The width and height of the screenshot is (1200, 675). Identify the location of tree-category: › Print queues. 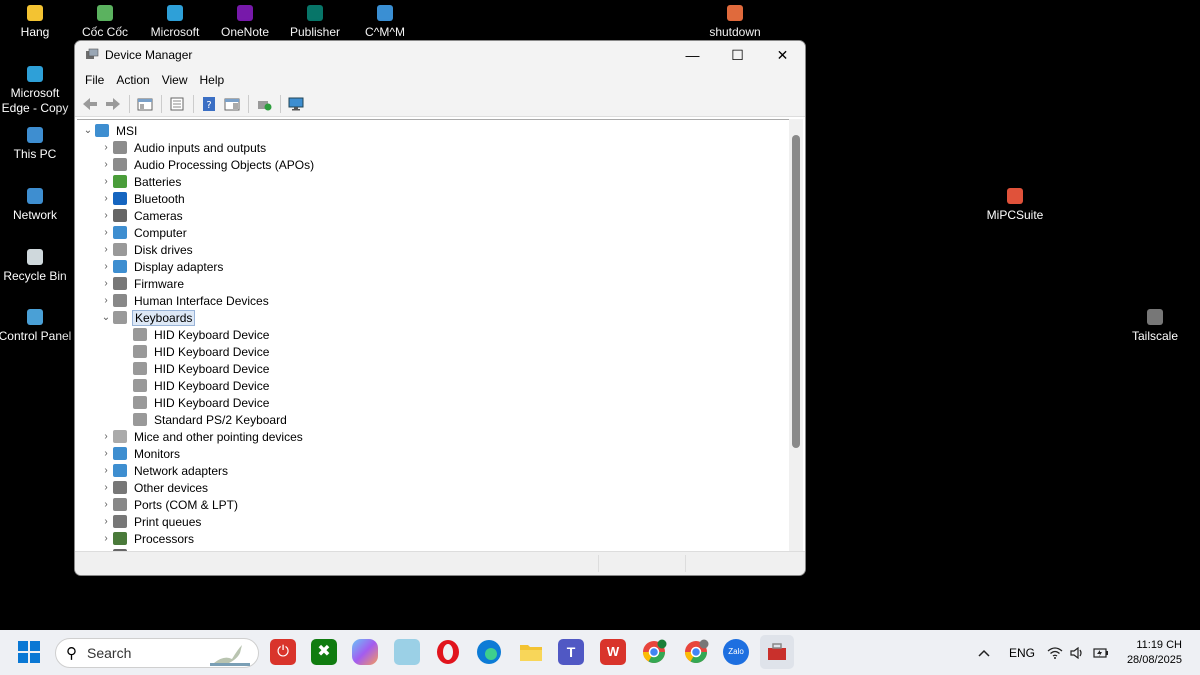
(151, 521).